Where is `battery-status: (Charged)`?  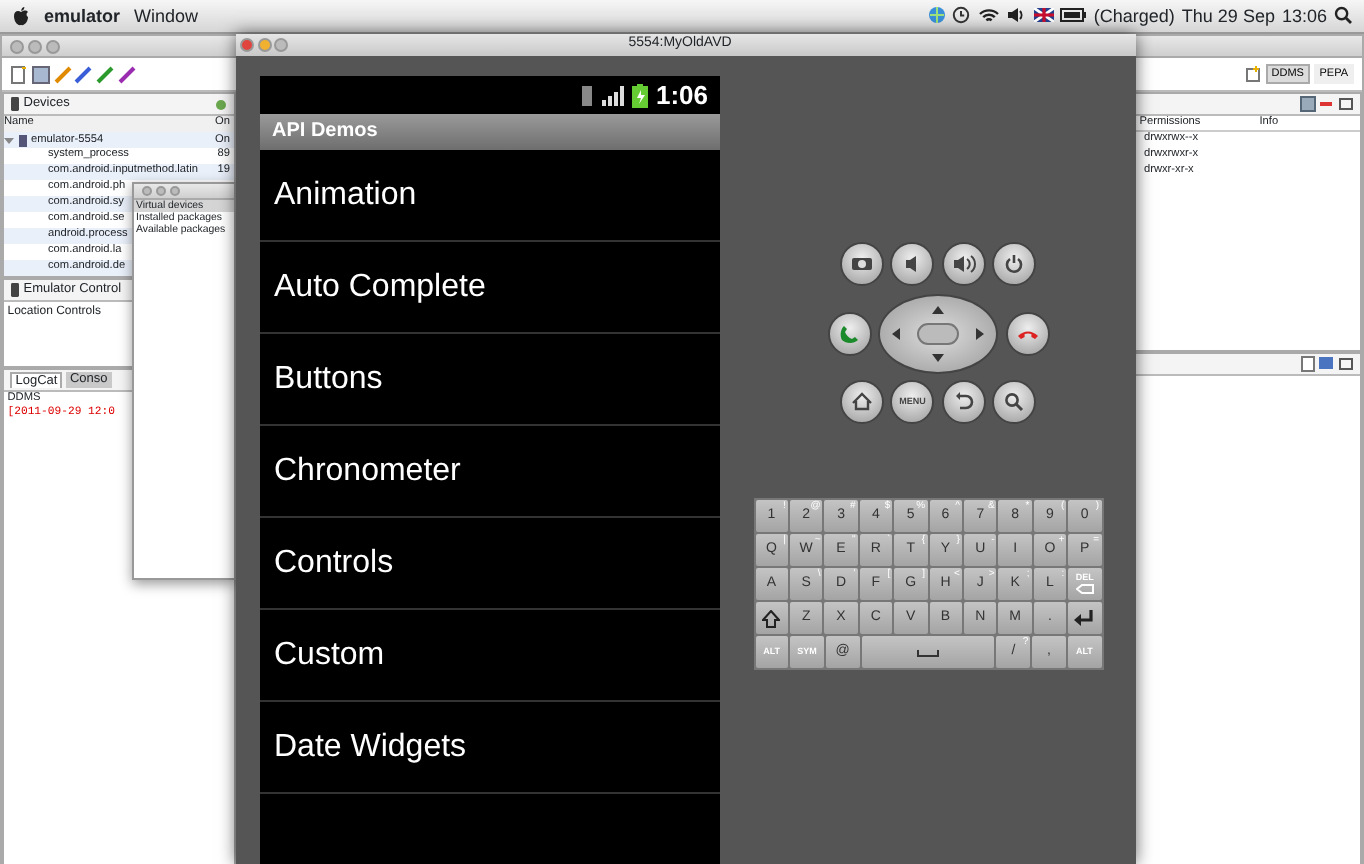
battery-status: (Charged) is located at coordinates (1134, 16).